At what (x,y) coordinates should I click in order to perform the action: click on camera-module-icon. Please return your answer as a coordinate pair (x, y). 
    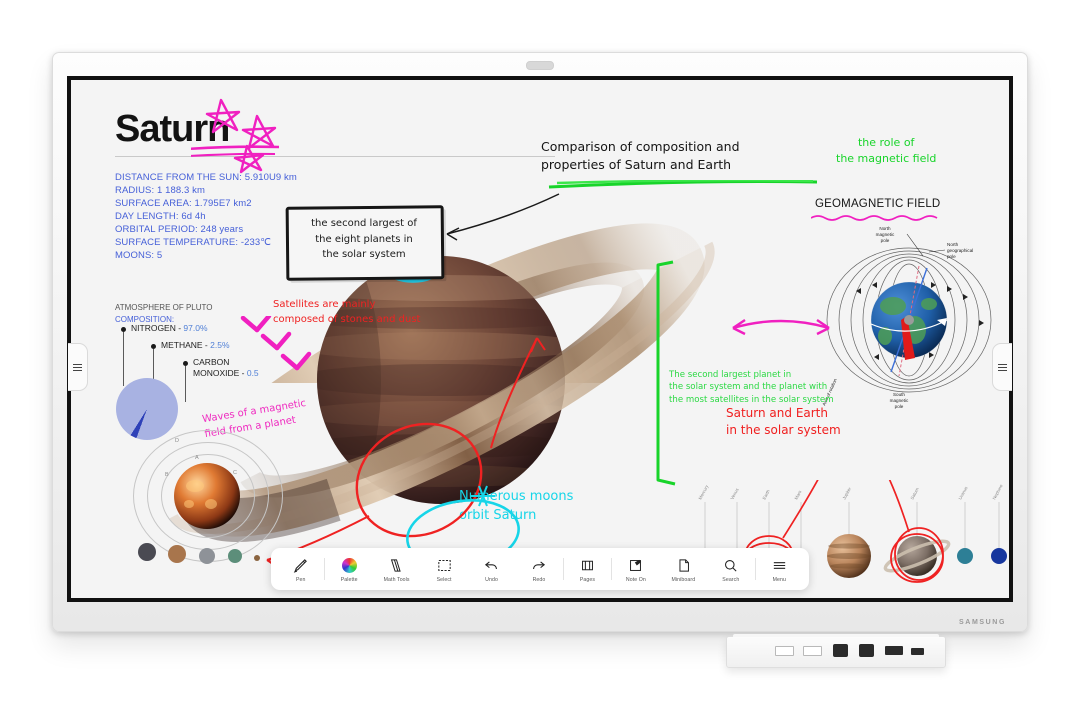
    Looking at the image, I should click on (540, 65).